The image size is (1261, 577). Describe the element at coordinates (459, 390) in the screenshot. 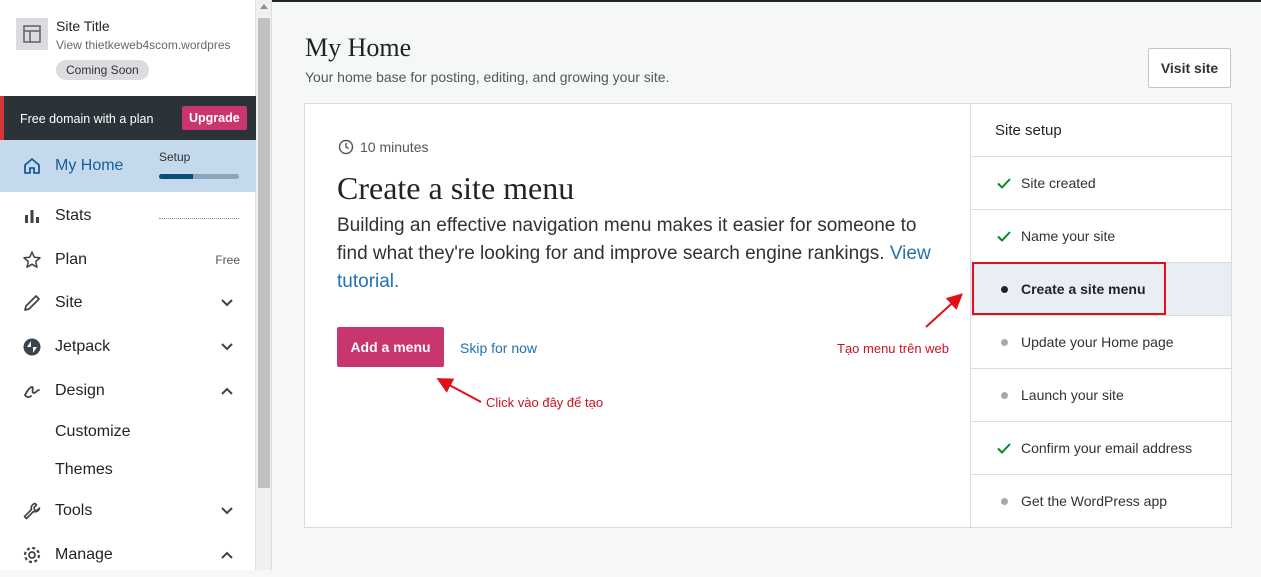

I see `annotation-arrow-add-menu` at that location.